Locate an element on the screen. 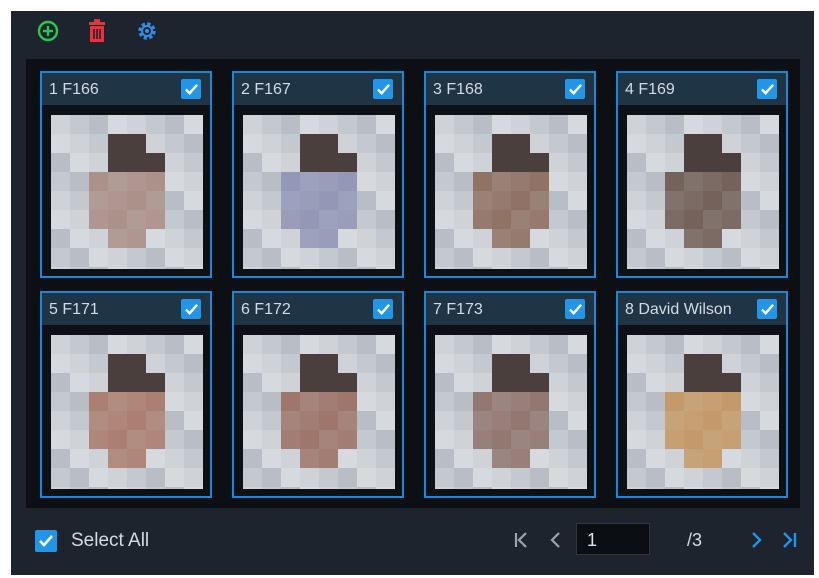 The width and height of the screenshot is (819, 578). face-label: 5 F171 is located at coordinates (74, 309).